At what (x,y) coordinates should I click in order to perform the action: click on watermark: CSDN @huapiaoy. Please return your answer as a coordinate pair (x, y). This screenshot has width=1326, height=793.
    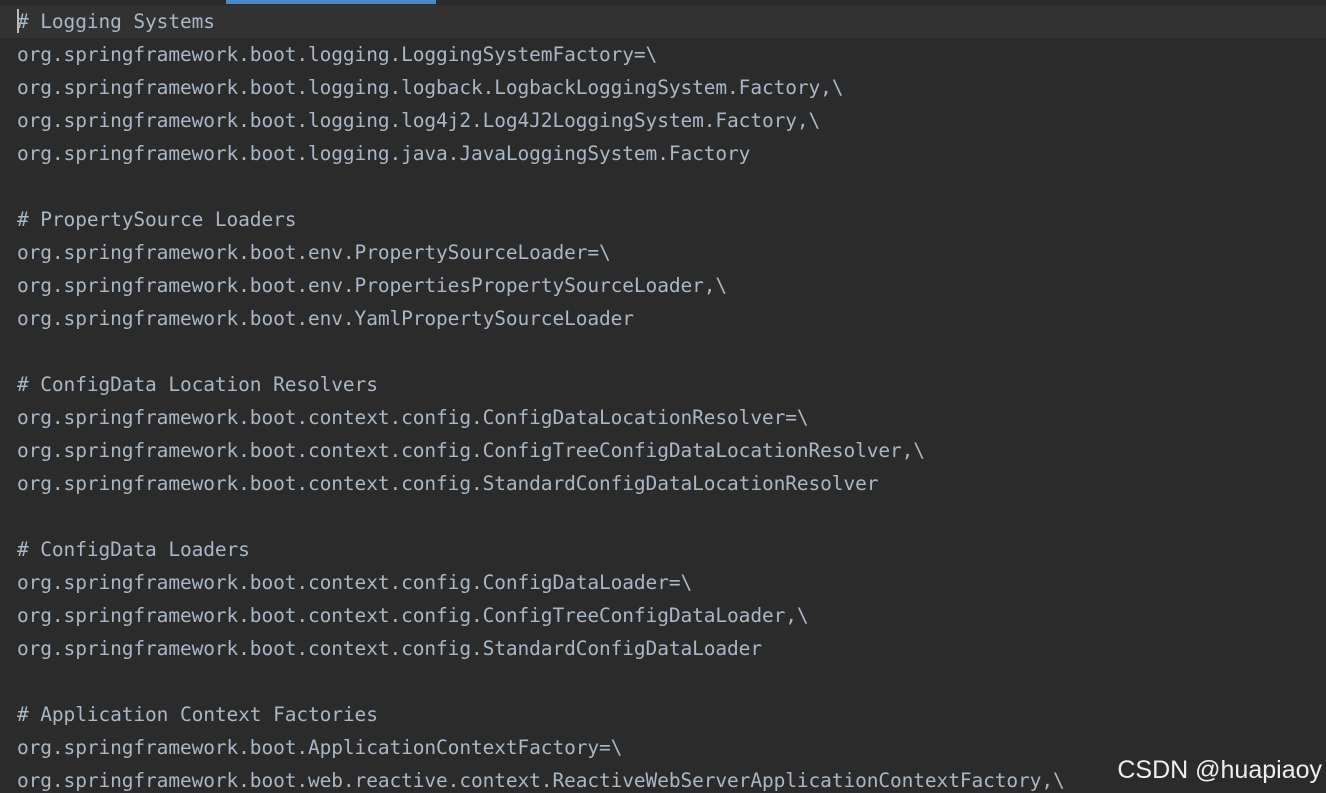
    Looking at the image, I should click on (1219, 770).